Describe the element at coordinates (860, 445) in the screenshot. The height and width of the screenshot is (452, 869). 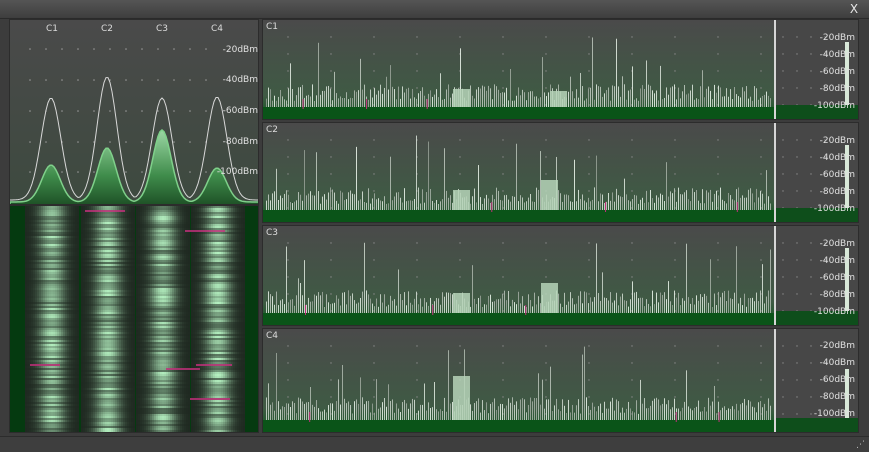
I see `resize-grip-icon: ⋰` at that location.